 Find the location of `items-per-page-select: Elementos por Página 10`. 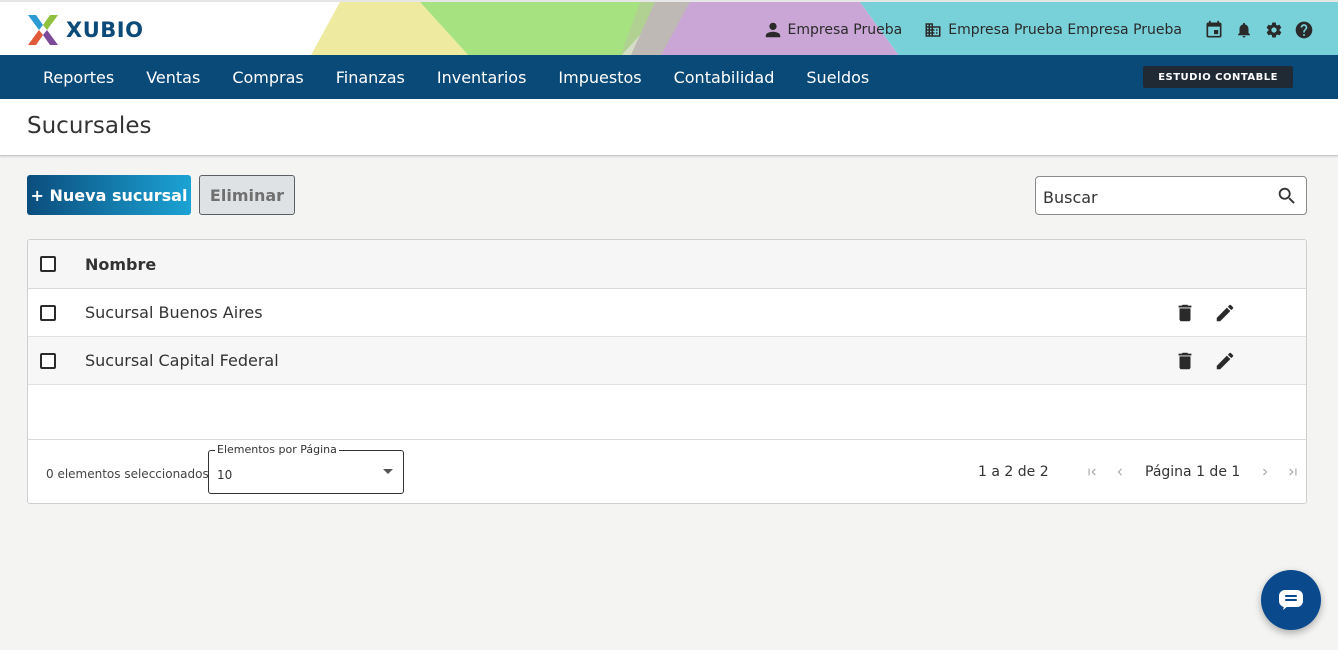

items-per-page-select: Elementos por Página 10 is located at coordinates (306, 468).